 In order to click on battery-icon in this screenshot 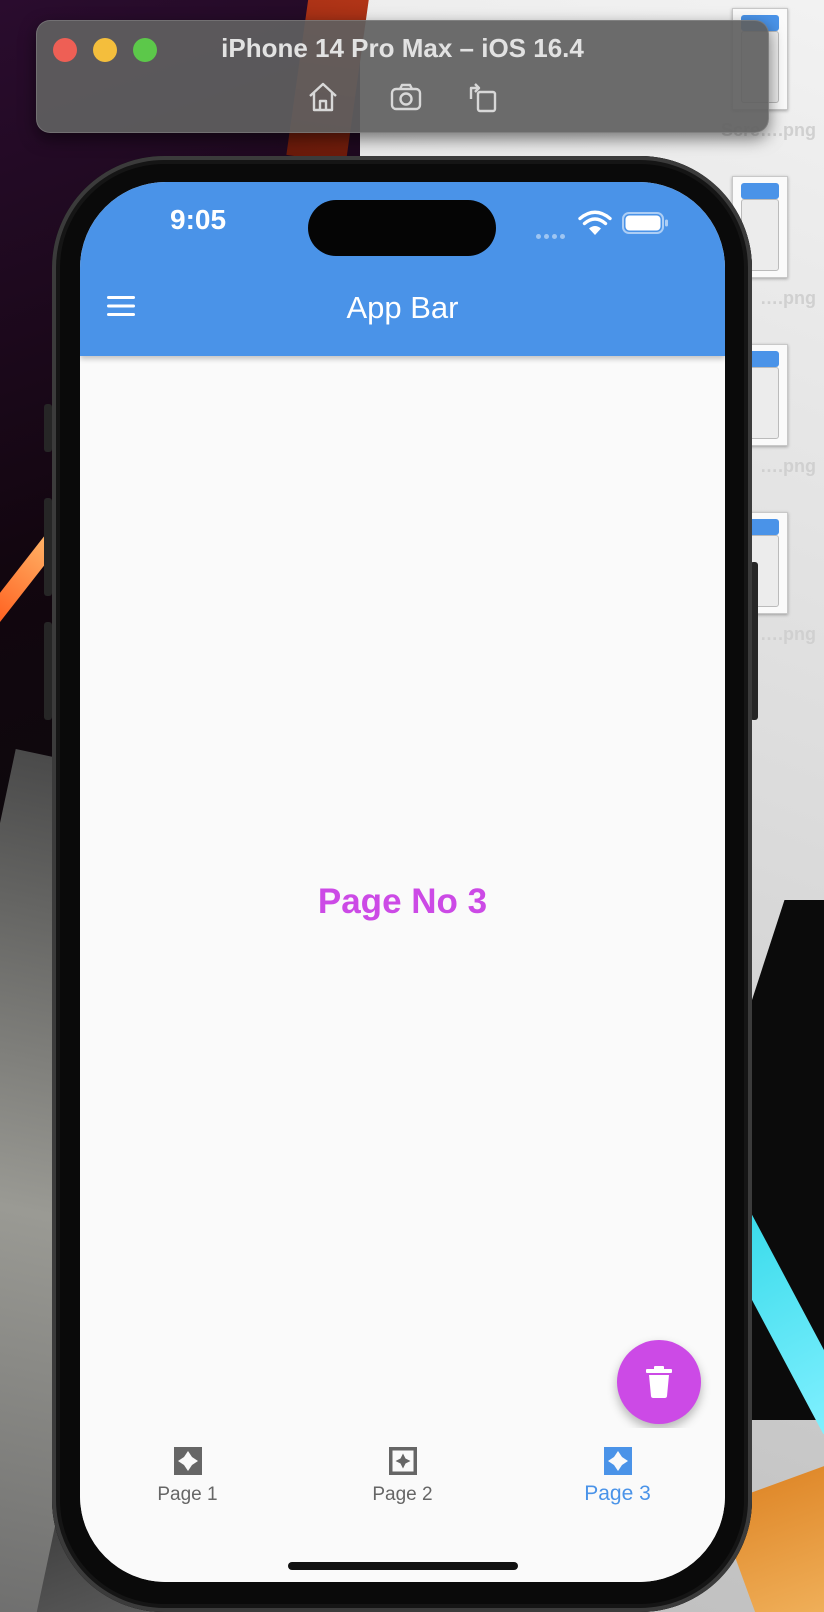, I will do `click(645, 223)`.